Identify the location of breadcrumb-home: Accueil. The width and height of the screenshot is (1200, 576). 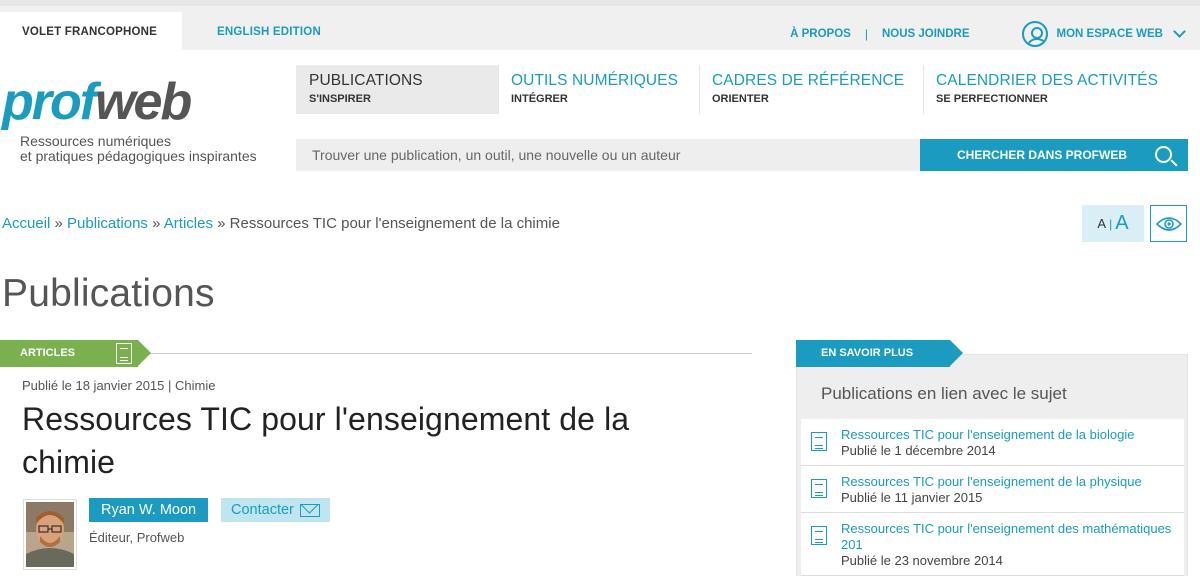
(26, 223).